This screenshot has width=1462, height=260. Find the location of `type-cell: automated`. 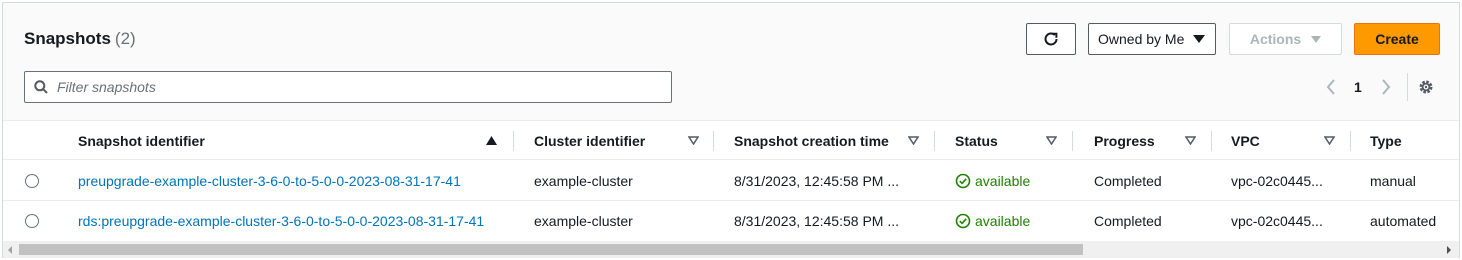

type-cell: automated is located at coordinates (1403, 221).